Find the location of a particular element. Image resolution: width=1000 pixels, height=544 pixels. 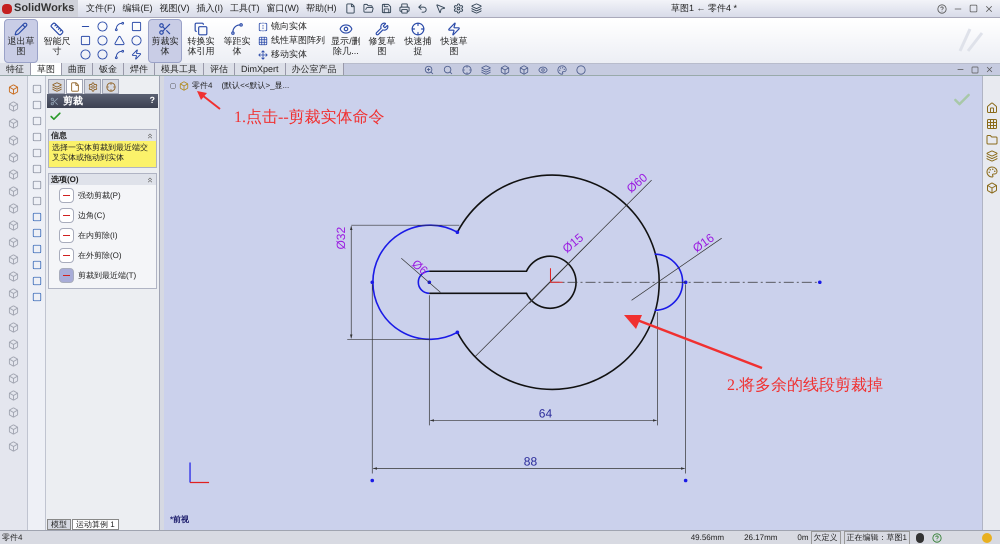

option-button: 强劲剪裁(P) is located at coordinates (85, 195).